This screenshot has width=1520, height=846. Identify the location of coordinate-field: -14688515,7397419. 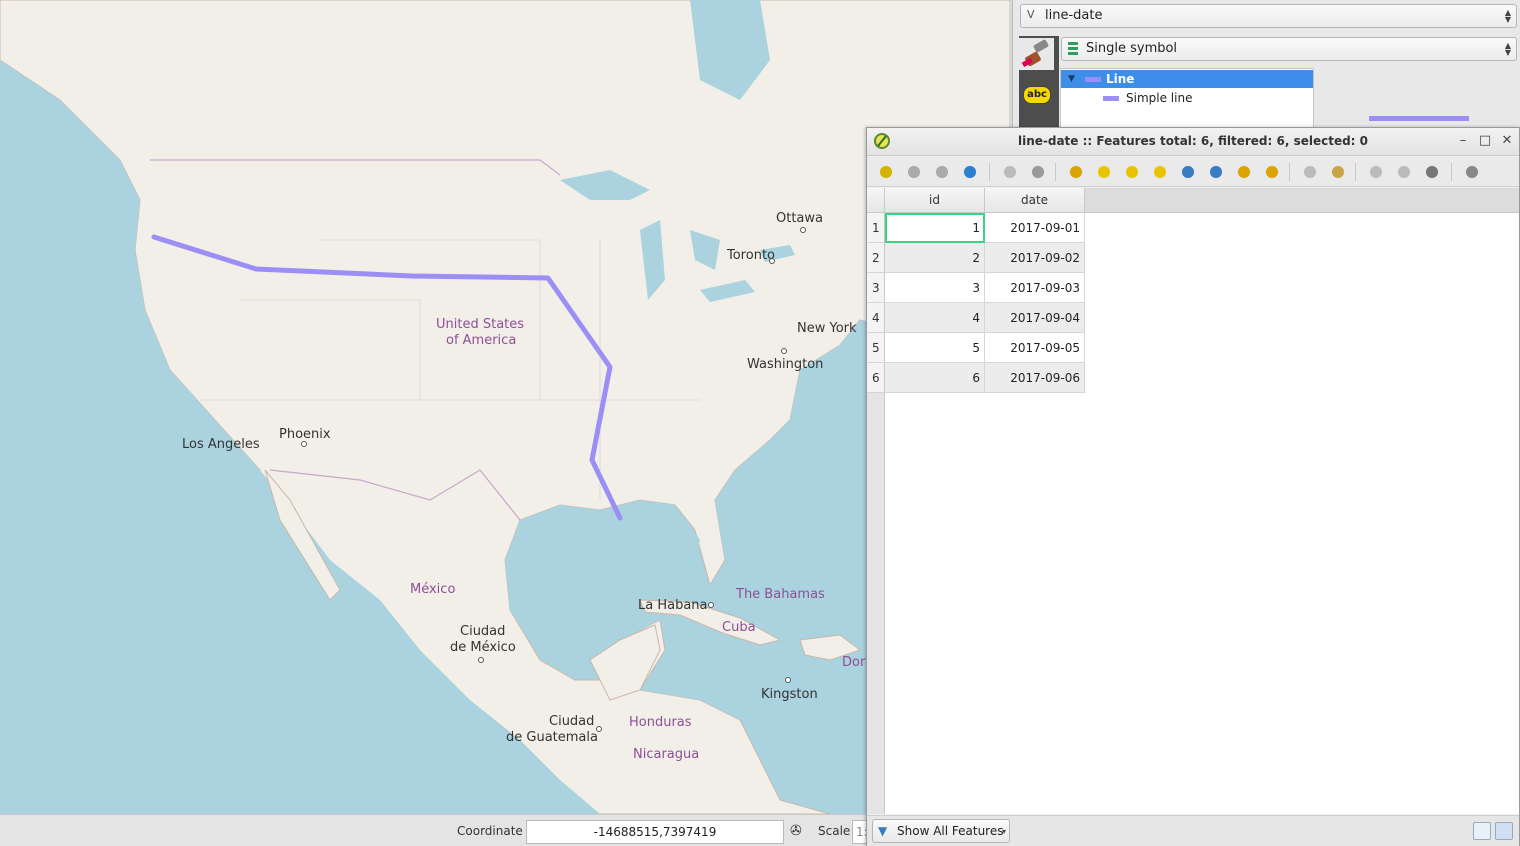
(655, 832).